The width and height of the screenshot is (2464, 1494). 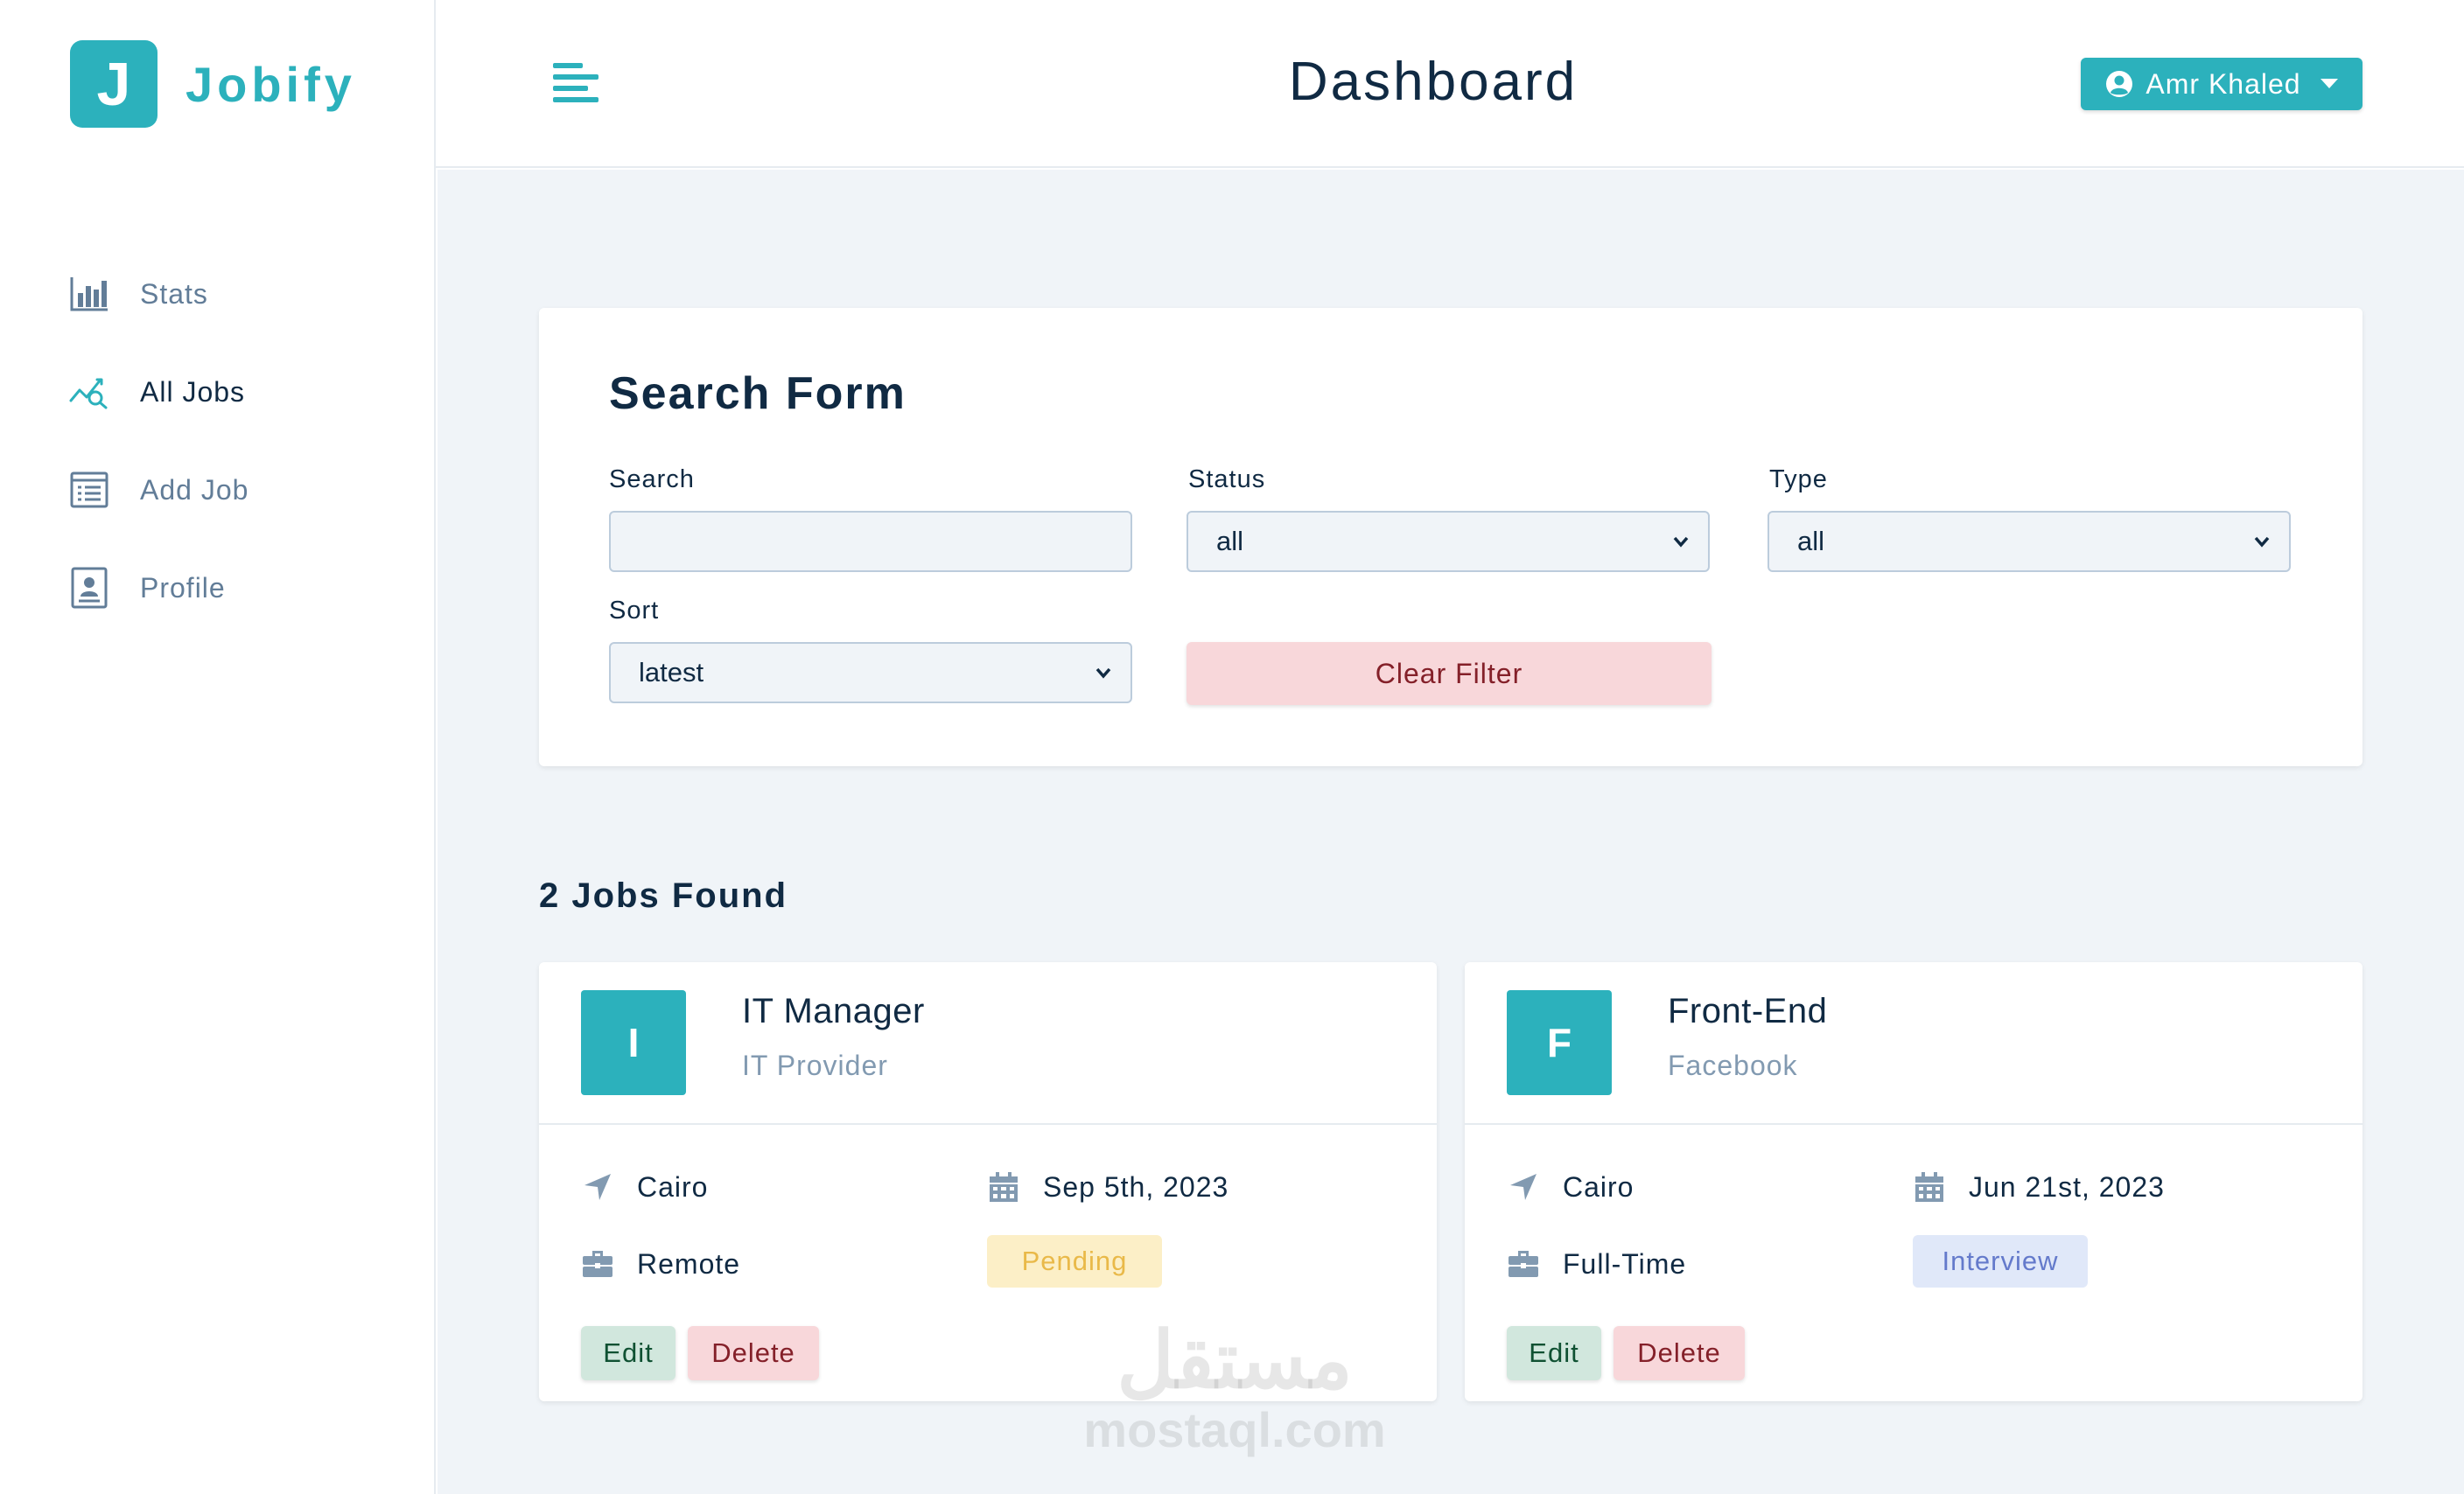 What do you see at coordinates (183, 587) in the screenshot?
I see `sidebar-item-label: Profile` at bounding box center [183, 587].